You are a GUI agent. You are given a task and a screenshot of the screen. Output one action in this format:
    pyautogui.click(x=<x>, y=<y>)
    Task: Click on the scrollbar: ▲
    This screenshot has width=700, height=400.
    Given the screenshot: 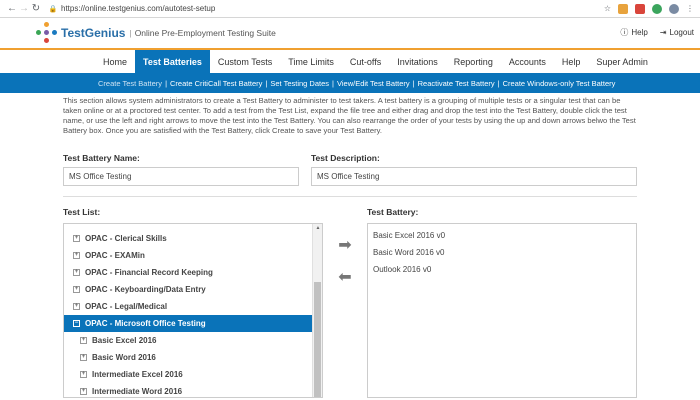 What is the action you would take?
    pyautogui.click(x=317, y=310)
    